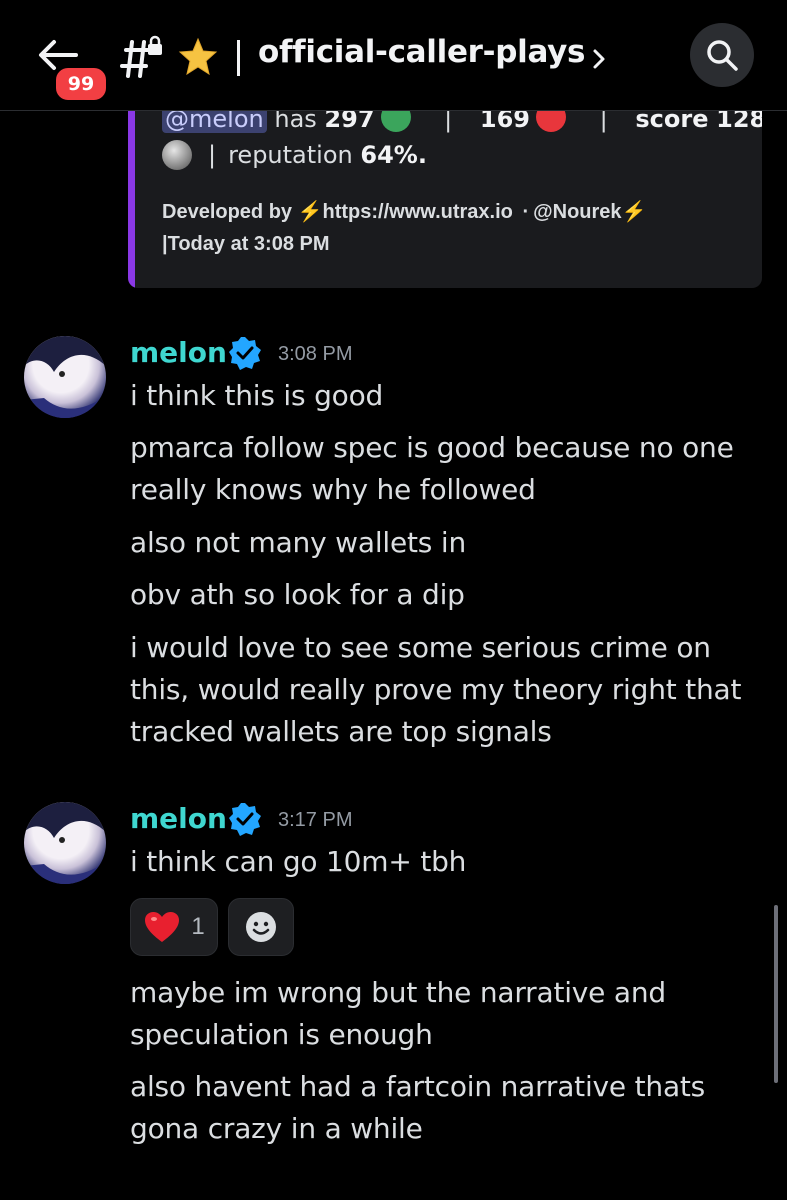 This screenshot has height=1200, width=787. I want to click on footer-time: Today at 3:08 PM, so click(248, 244).